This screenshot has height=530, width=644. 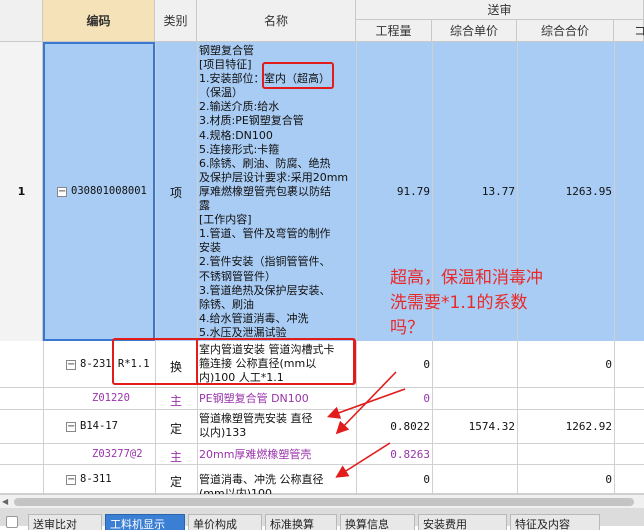 What do you see at coordinates (366, 403) in the screenshot?
I see `arrow-to-insulation-row` at bounding box center [366, 403].